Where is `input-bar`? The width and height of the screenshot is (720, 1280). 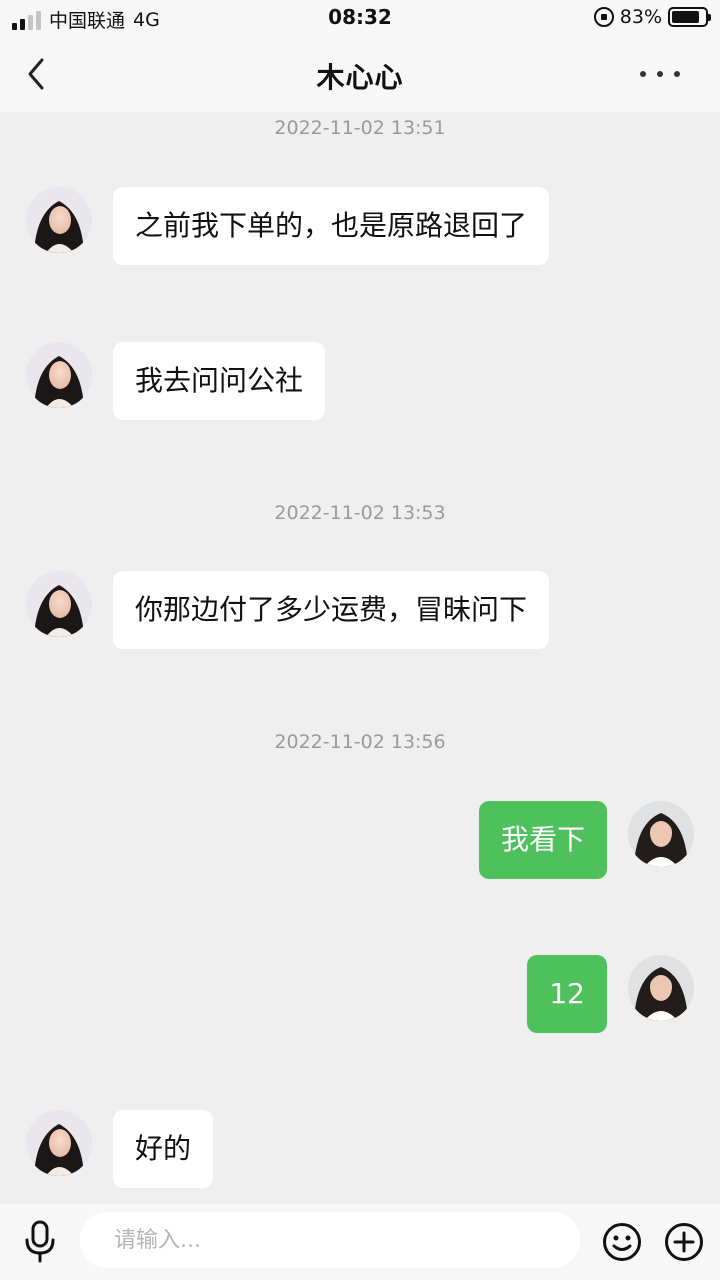 input-bar is located at coordinates (360, 1242).